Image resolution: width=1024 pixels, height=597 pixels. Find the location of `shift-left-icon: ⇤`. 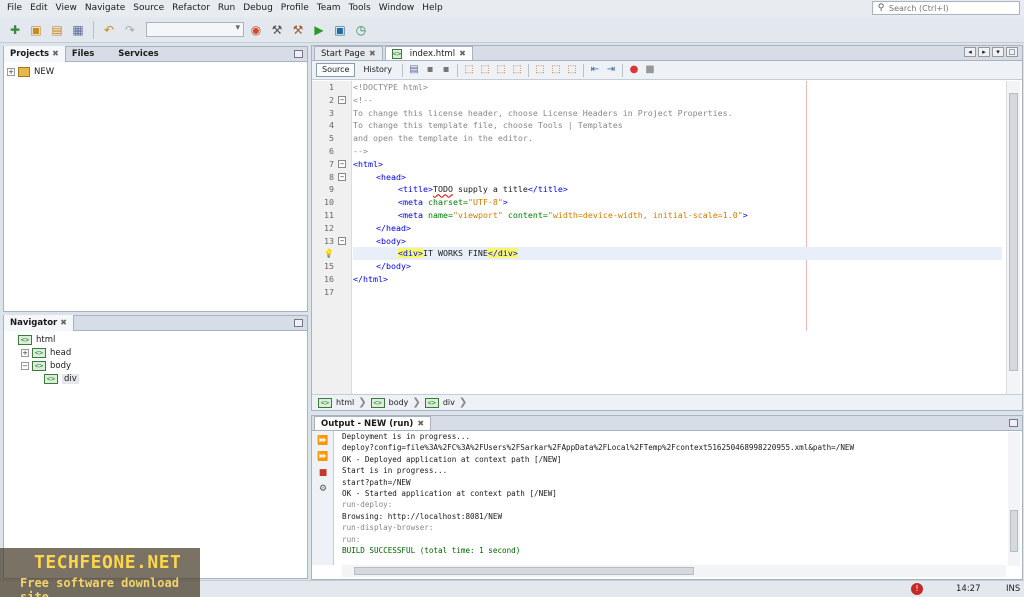

shift-left-icon: ⇤ is located at coordinates (595, 70).